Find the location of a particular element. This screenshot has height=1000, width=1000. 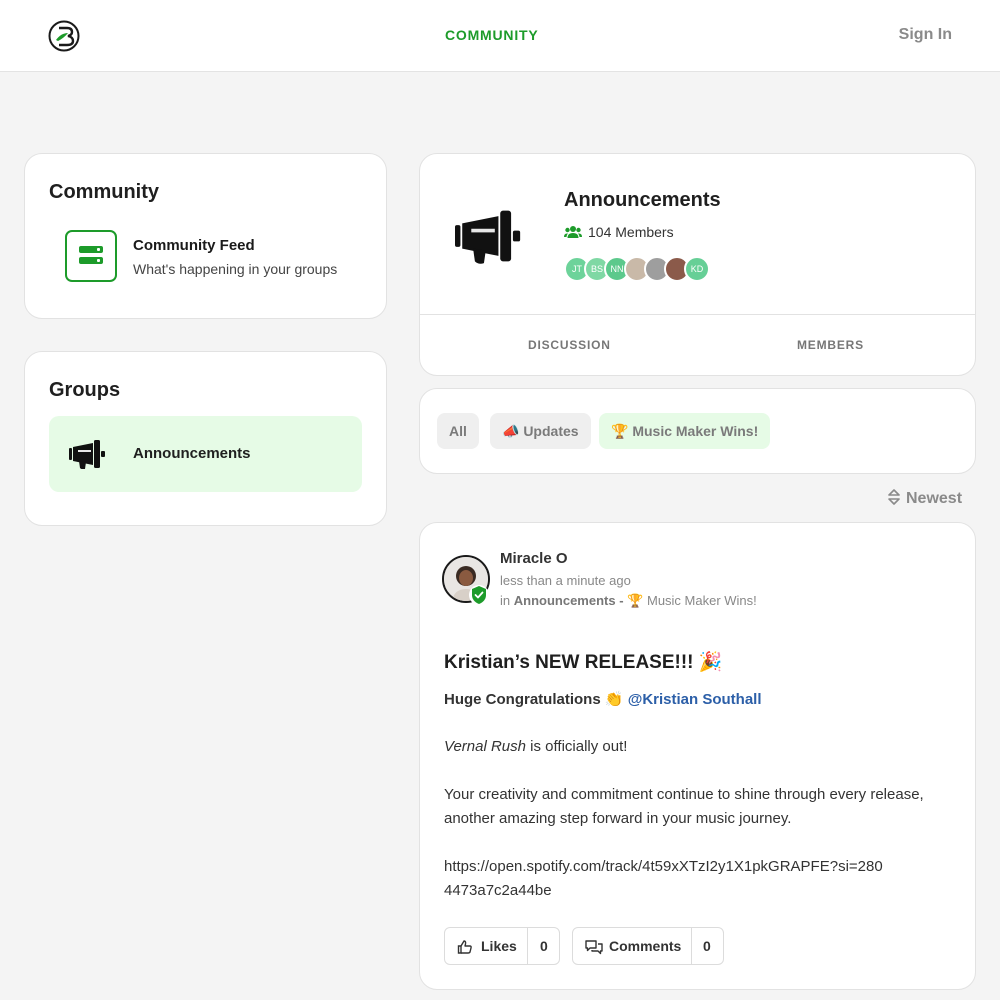

members-count: 104 Members is located at coordinates (619, 232).